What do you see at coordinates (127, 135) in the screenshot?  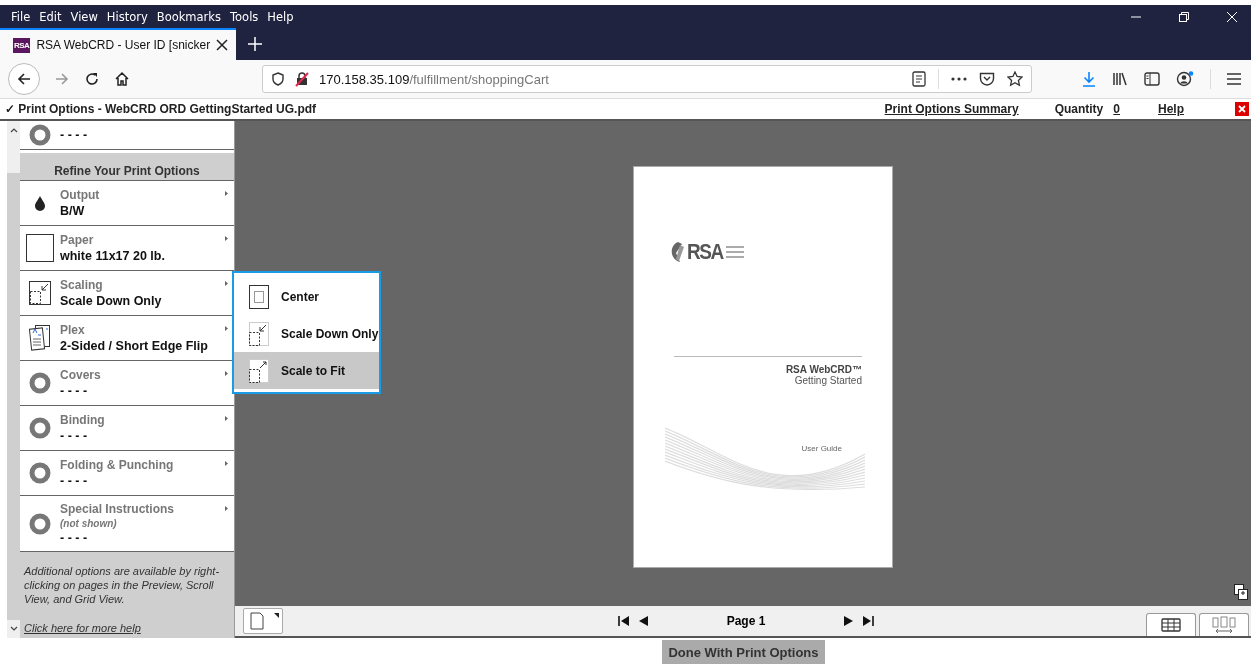 I see `option-item: - - - -` at bounding box center [127, 135].